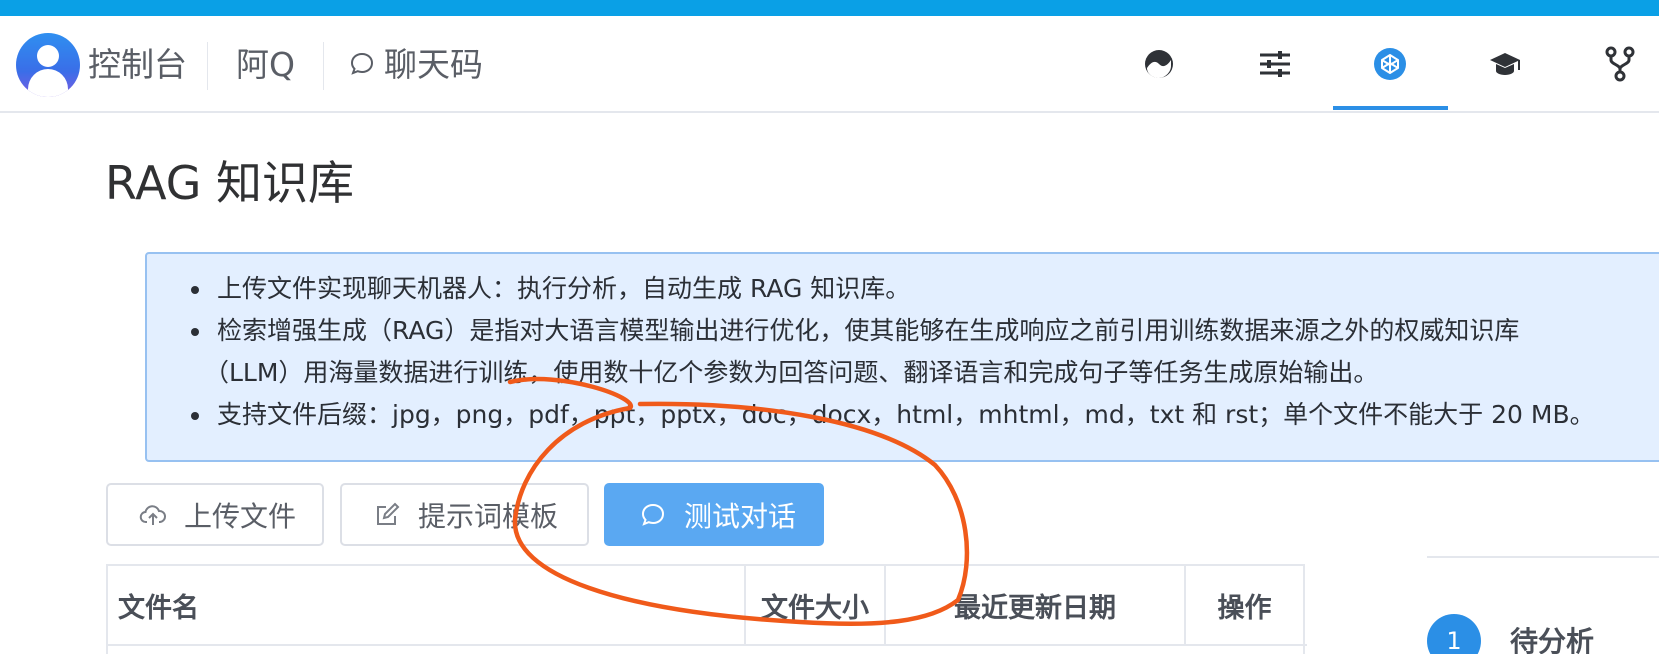 Image resolution: width=1659 pixels, height=654 pixels. I want to click on column-header-updated: 最近更新日期, so click(1036, 605).